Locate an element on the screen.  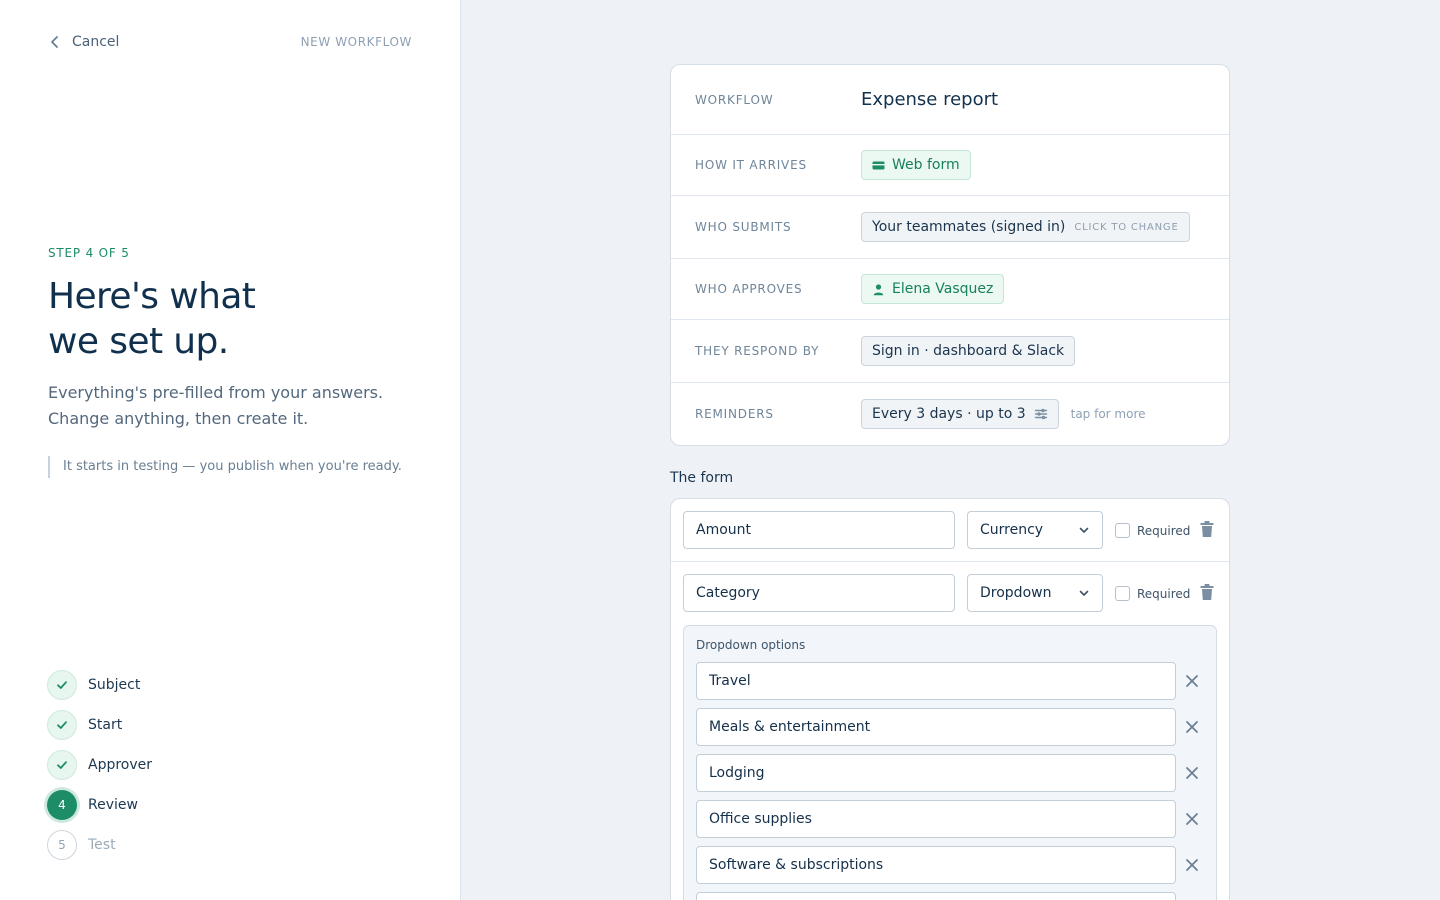
sidebar-topbar: Cancel NEW WORKFLOW is located at coordinates (230, 42).